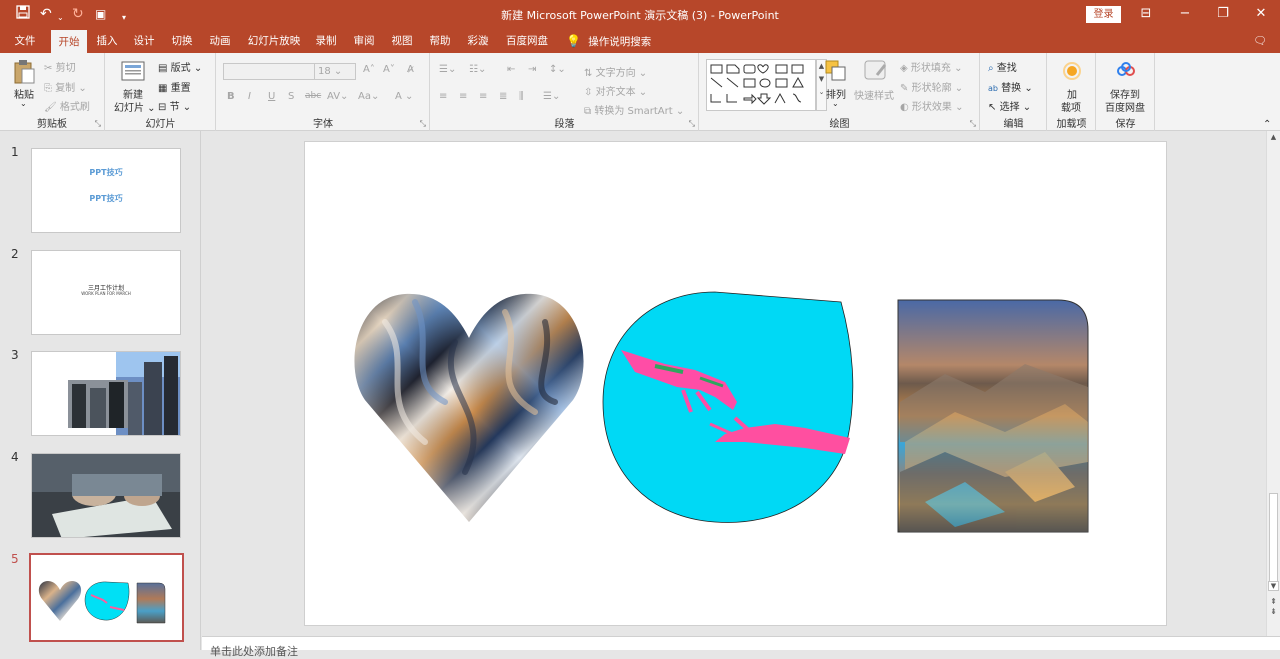  What do you see at coordinates (174, 105) in the screenshot?
I see `section-button: ⊟ 节 ⌄` at bounding box center [174, 105].